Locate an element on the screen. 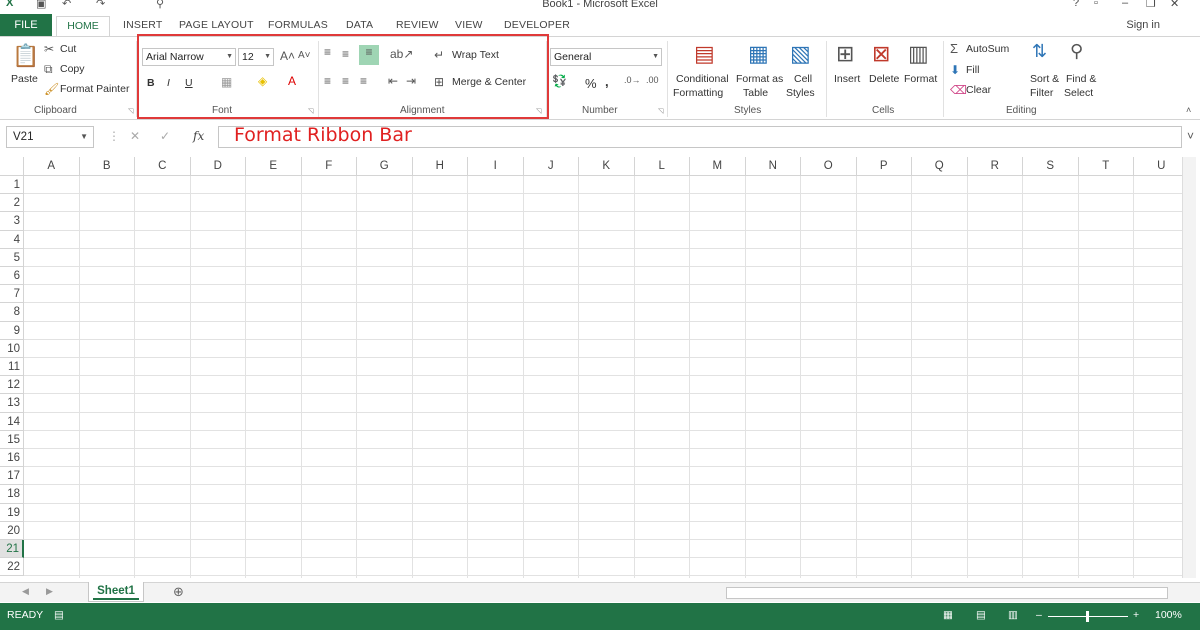 Image resolution: width=1200 pixels, height=630 pixels. format-as-table-label-1: Format as is located at coordinates (759, 79).